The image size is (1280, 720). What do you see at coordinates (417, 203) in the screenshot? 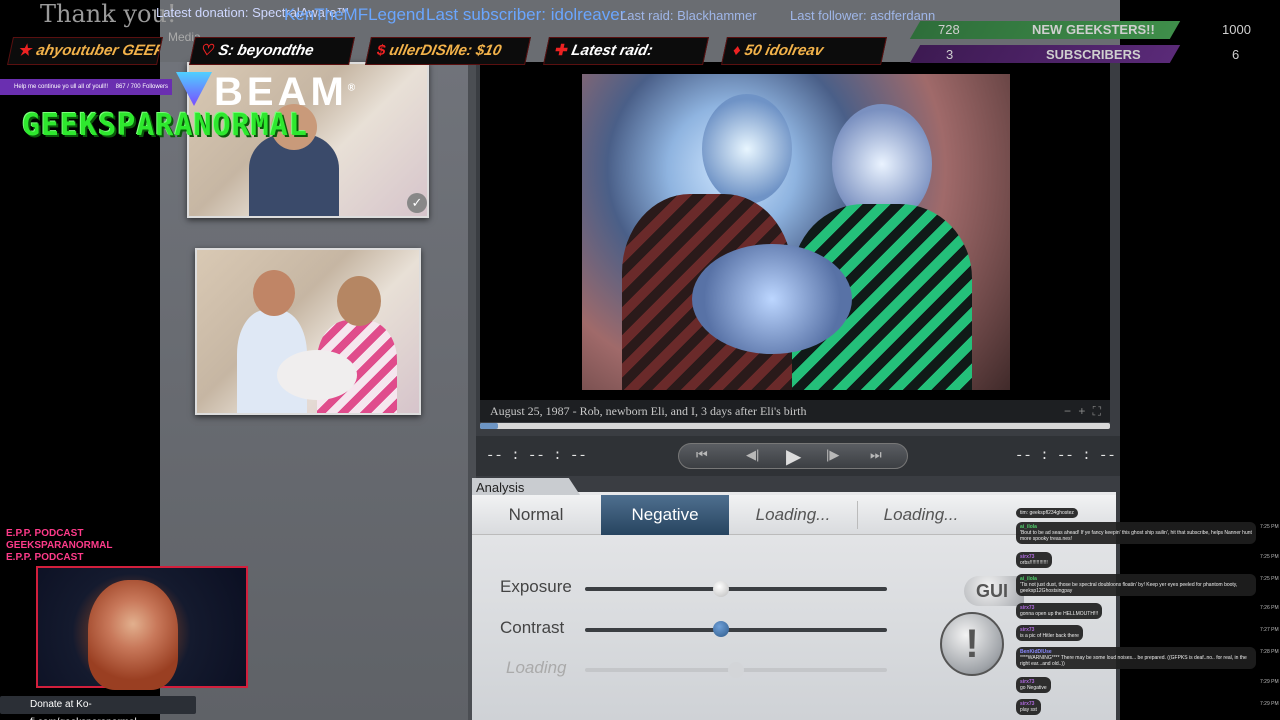
I see `check-icon: ✓` at bounding box center [417, 203].